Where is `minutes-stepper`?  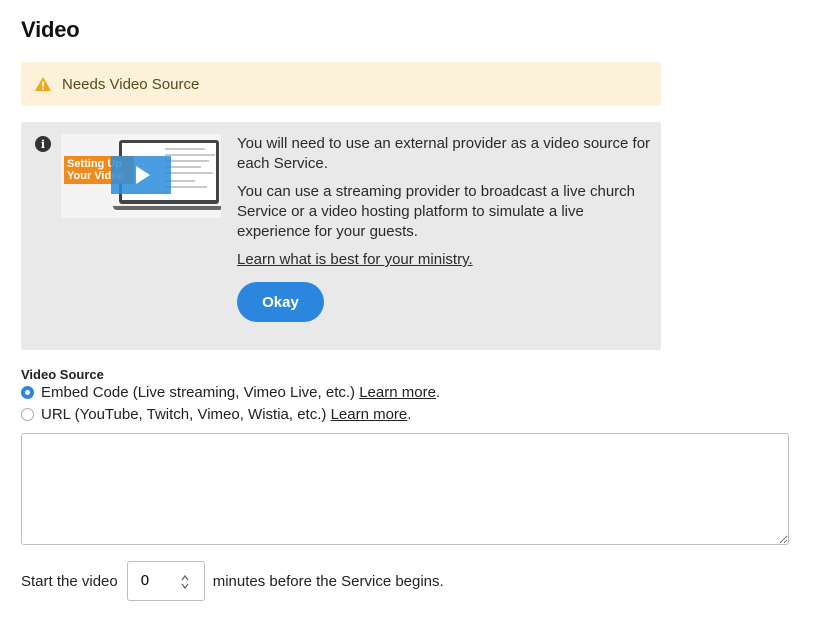 minutes-stepper is located at coordinates (165, 581).